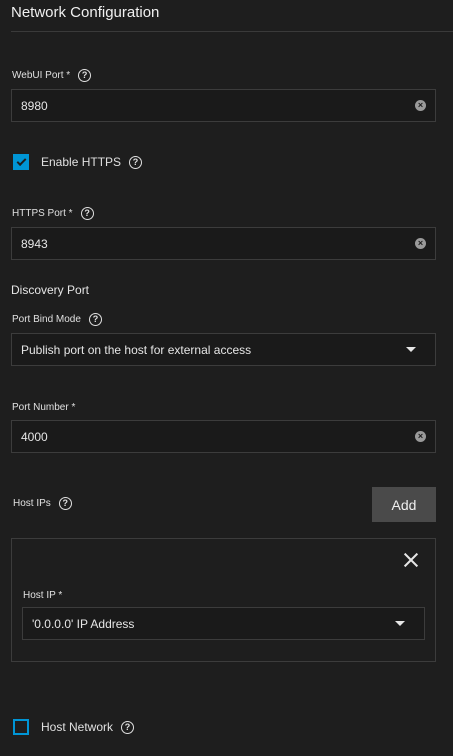 The height and width of the screenshot is (756, 453). What do you see at coordinates (411, 560) in the screenshot?
I see `close-icon` at bounding box center [411, 560].